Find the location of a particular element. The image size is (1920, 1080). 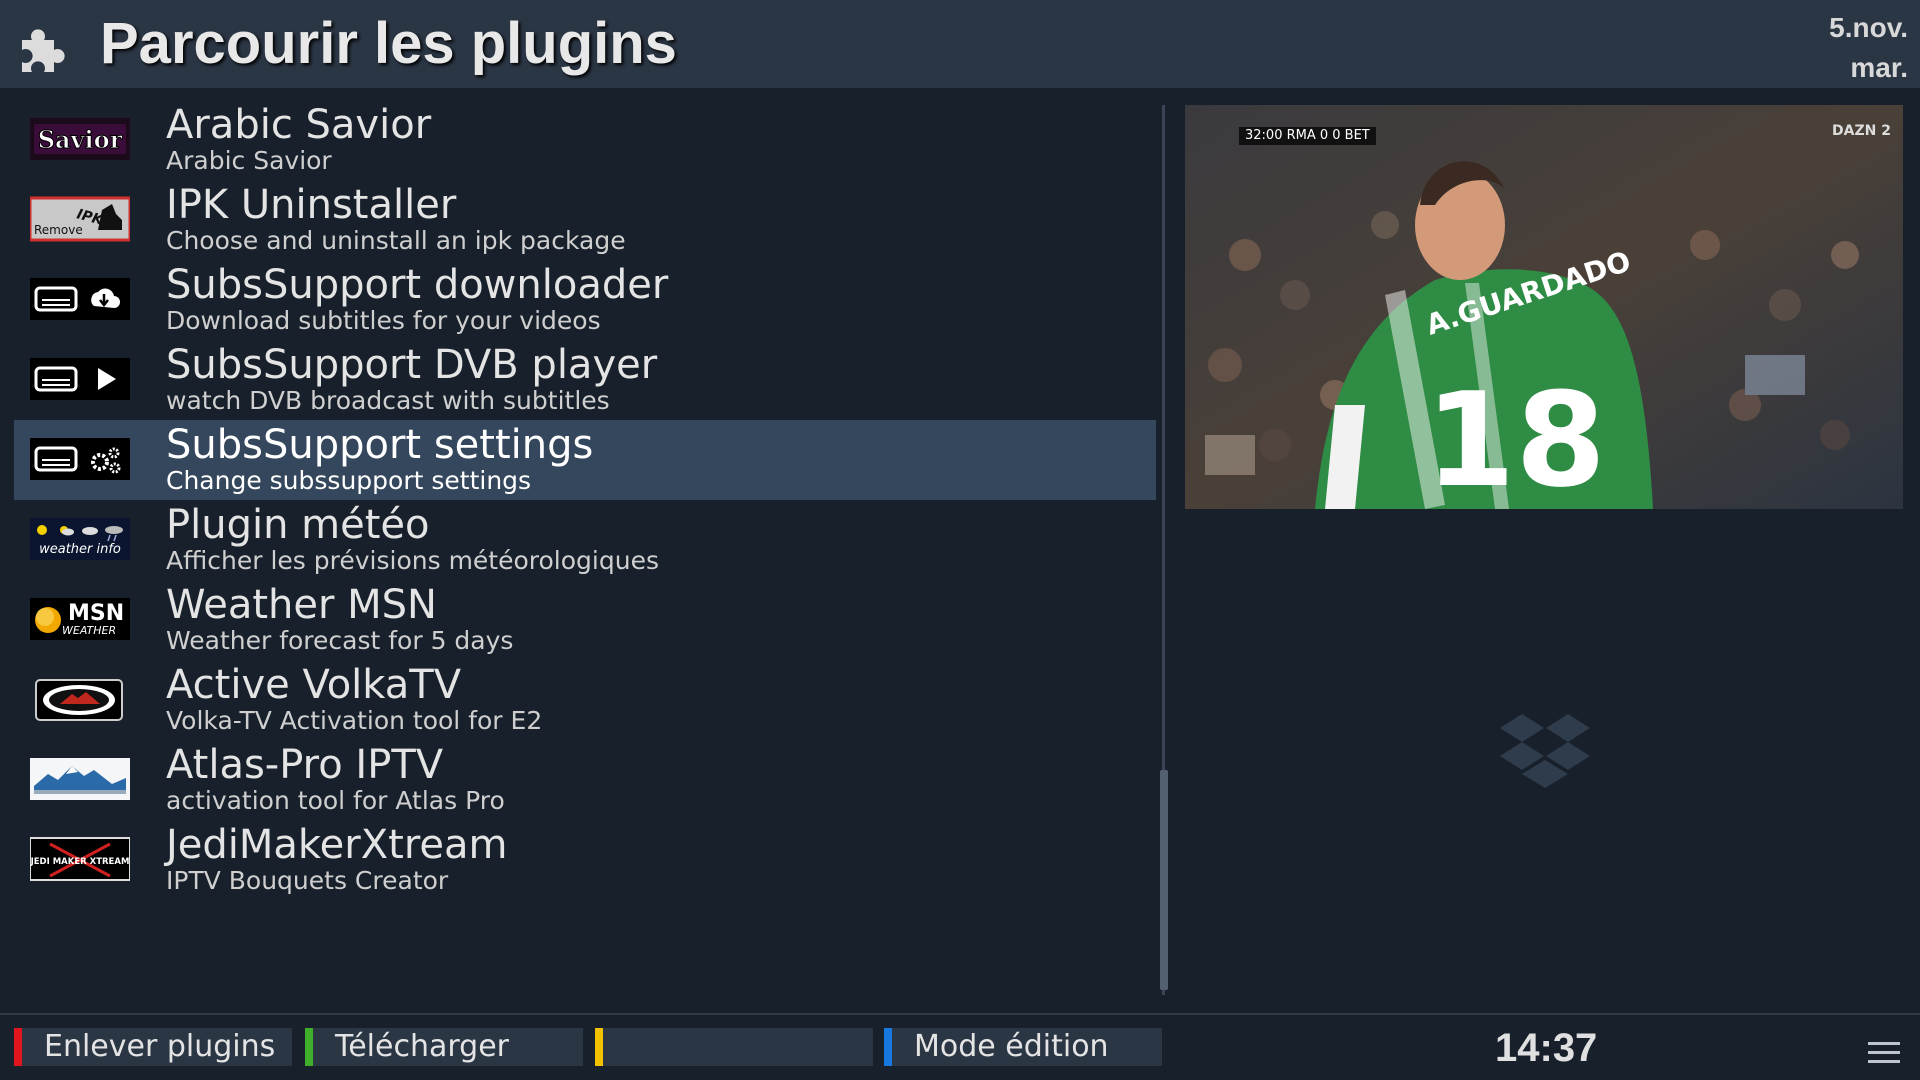

menu-icon is located at coordinates (1884, 1054).